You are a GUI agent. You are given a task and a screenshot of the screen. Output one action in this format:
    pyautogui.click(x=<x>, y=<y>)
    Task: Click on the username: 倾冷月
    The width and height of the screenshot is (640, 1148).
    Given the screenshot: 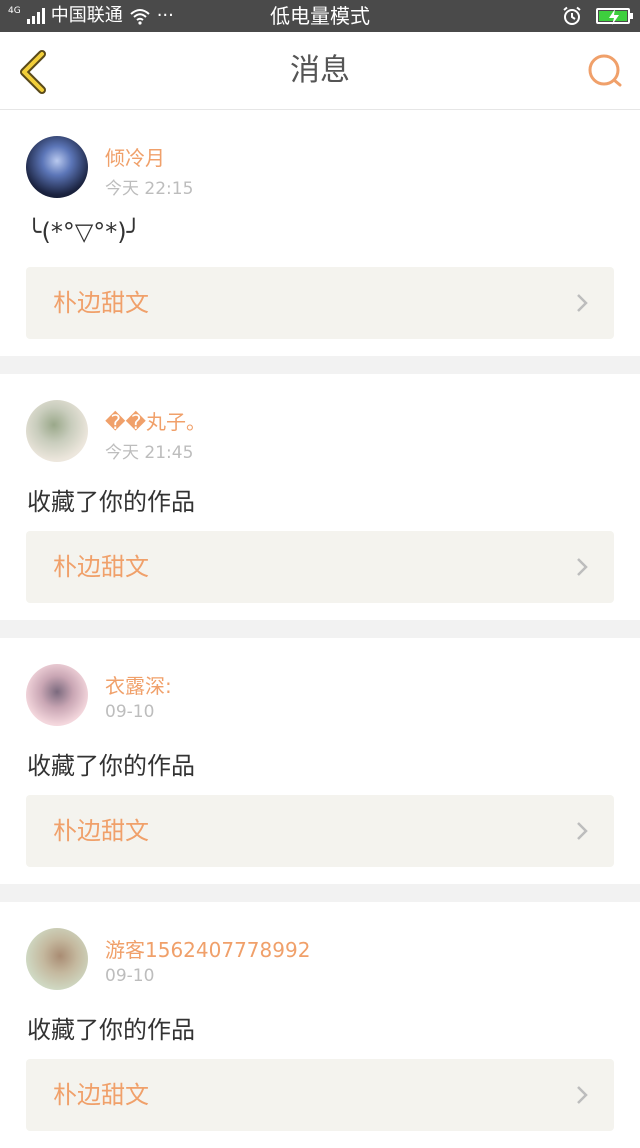 What is the action you would take?
    pyautogui.click(x=135, y=156)
    